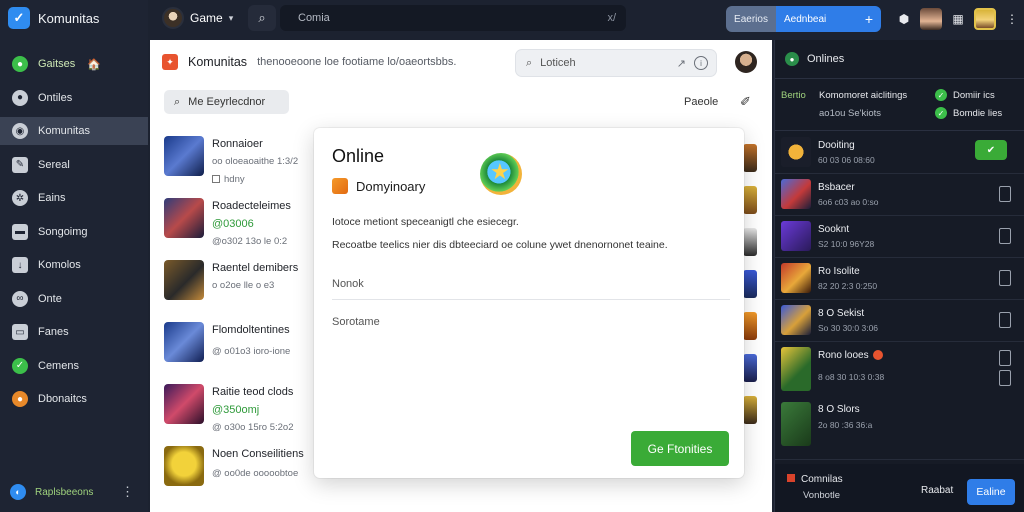 The width and height of the screenshot is (1024, 512). Describe the element at coordinates (74, 198) in the screenshot. I see `sidebar-item-eains: ✲ Eains` at that location.